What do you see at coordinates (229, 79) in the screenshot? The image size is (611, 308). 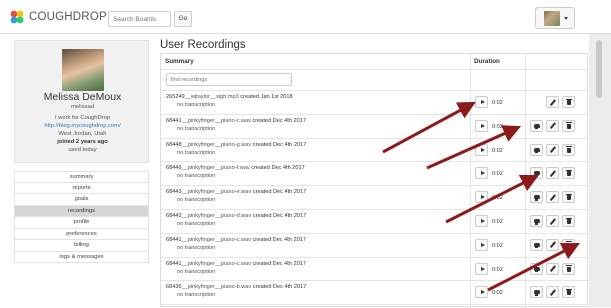 I see `find-recordings-input` at bounding box center [229, 79].